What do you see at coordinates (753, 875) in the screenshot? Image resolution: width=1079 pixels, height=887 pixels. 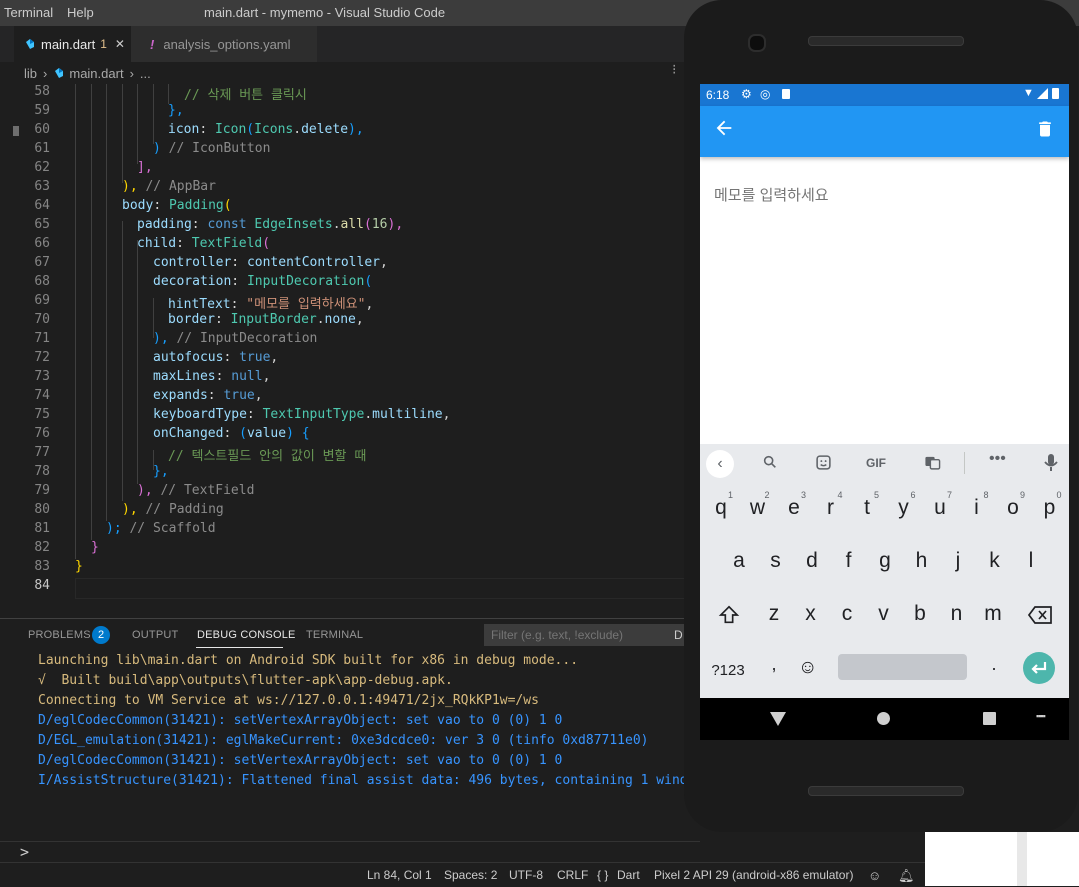 I see `flutter-device: Pixel 2 API 29 (android-x86 emulator)` at bounding box center [753, 875].